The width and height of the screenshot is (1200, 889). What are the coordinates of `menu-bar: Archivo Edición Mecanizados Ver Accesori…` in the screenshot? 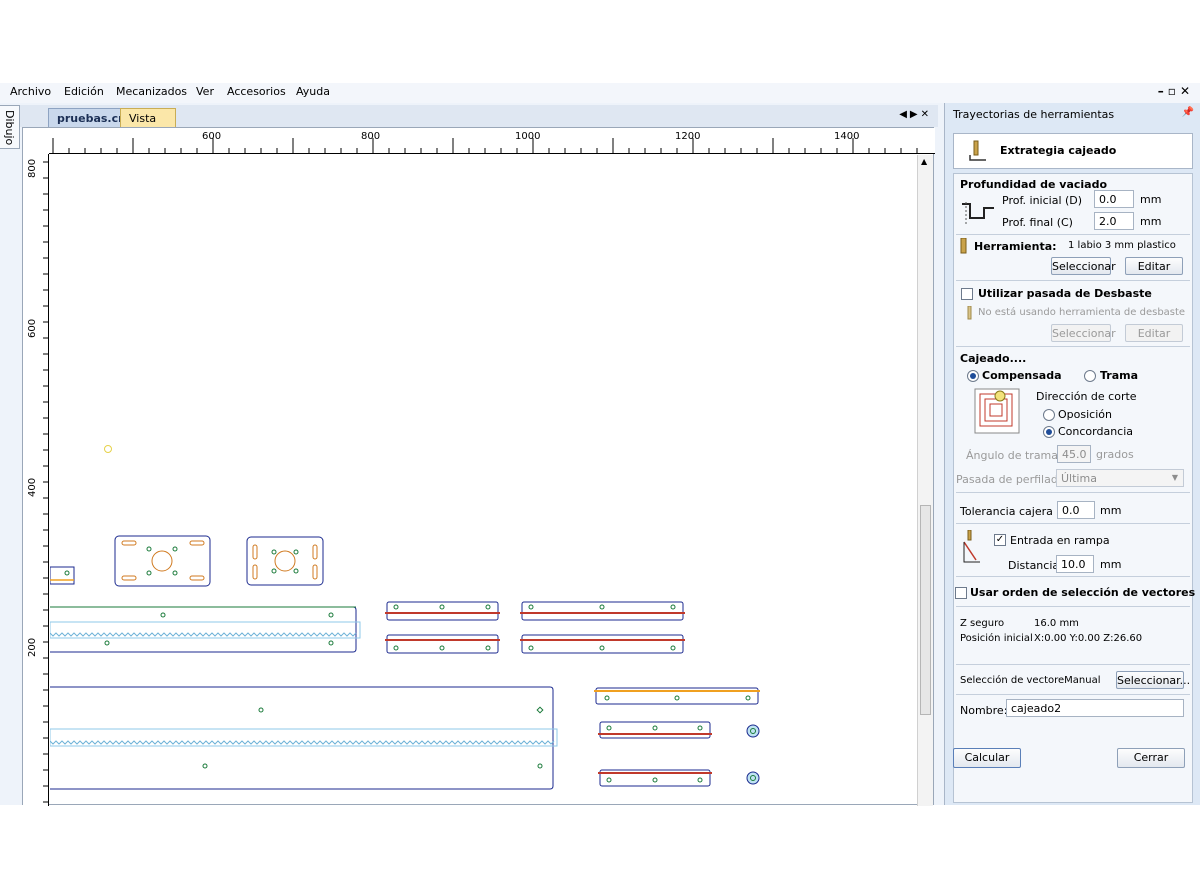 It's located at (600, 93).